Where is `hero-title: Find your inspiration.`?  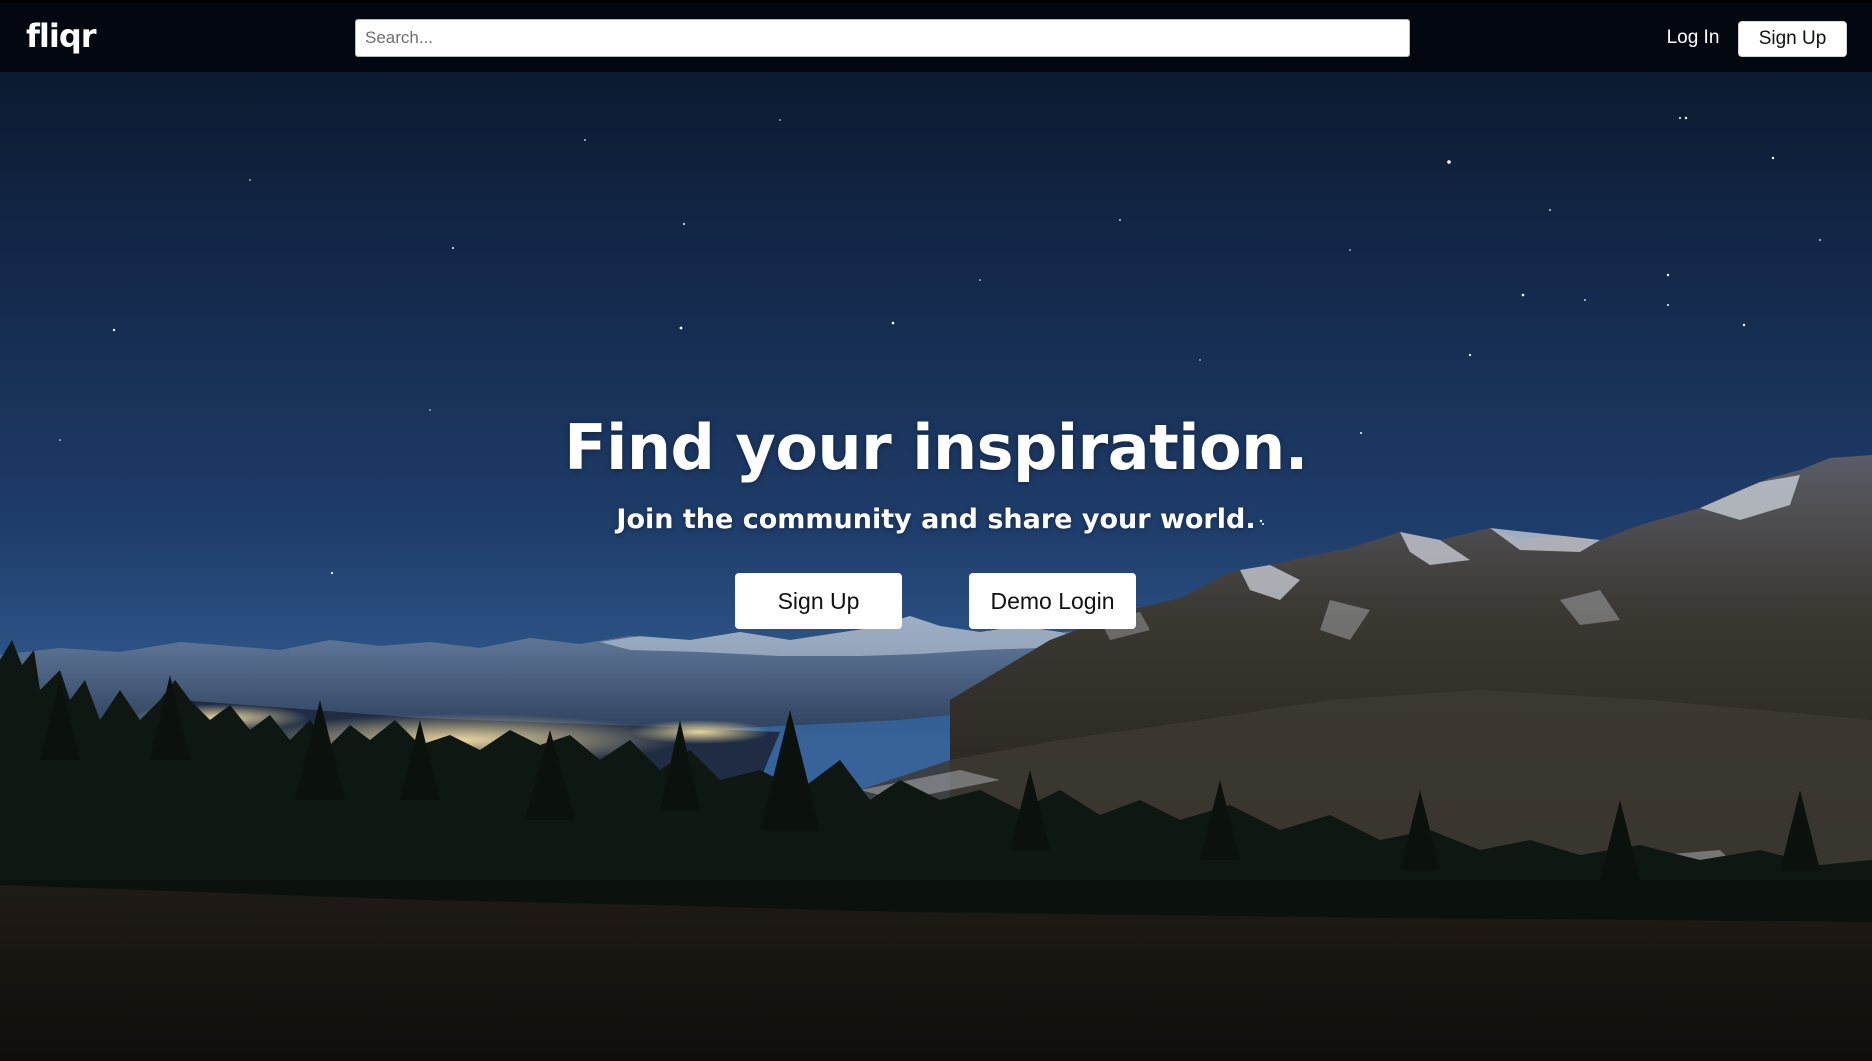 hero-title: Find your inspiration. is located at coordinates (936, 447).